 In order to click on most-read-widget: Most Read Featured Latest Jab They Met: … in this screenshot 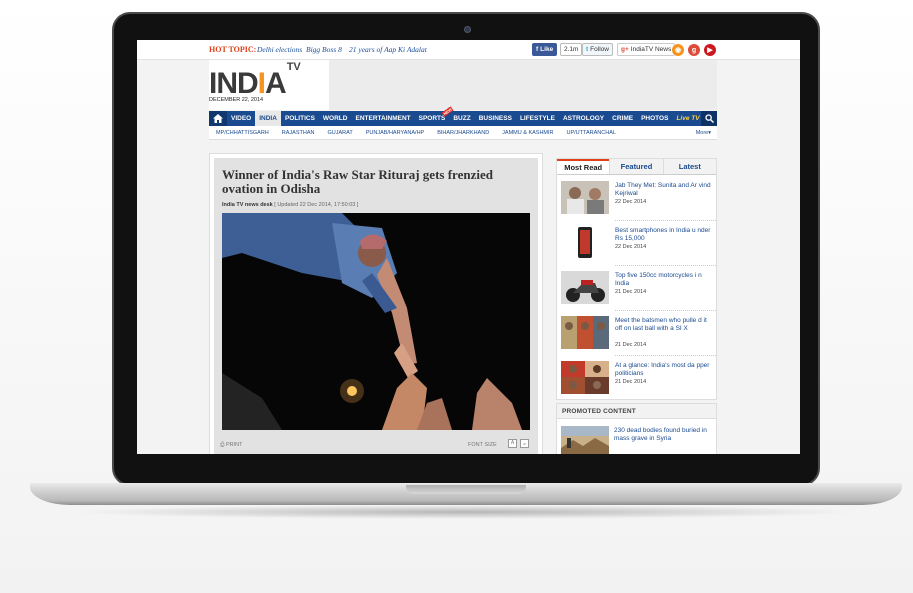, I will do `click(636, 279)`.